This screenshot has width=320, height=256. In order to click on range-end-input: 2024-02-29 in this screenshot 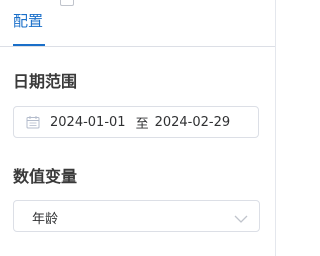, I will do `click(193, 122)`.